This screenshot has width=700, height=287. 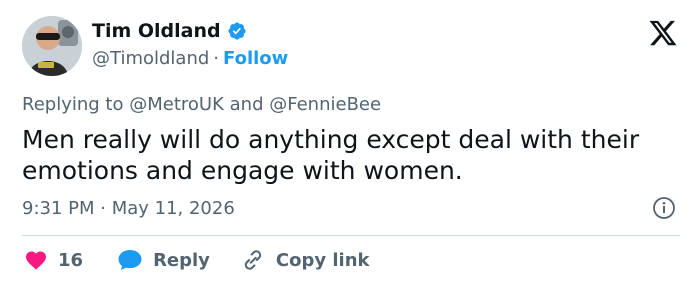 I want to click on like-button: 16, so click(x=53, y=260).